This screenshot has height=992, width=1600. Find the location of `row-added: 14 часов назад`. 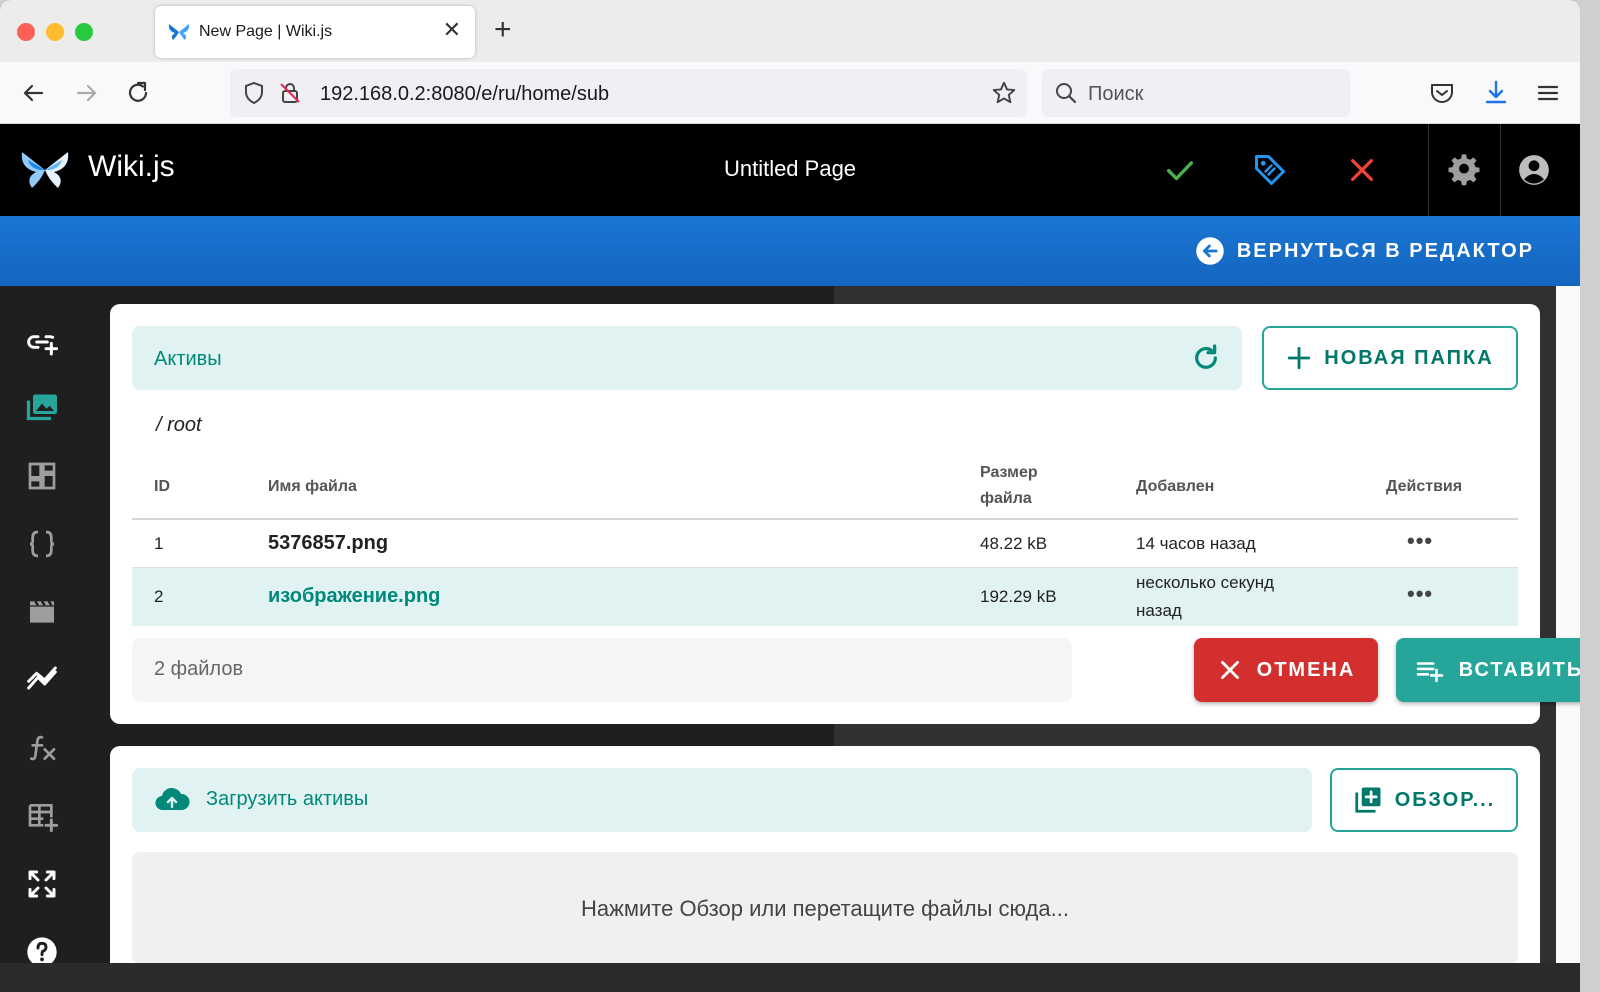

row-added: 14 часов назад is located at coordinates (1196, 543).